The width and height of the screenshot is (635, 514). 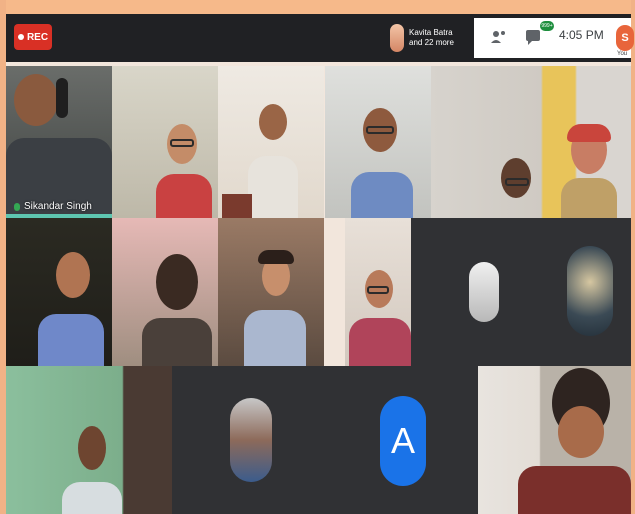 I want to click on frame-border-right, so click(x=633, y=257).